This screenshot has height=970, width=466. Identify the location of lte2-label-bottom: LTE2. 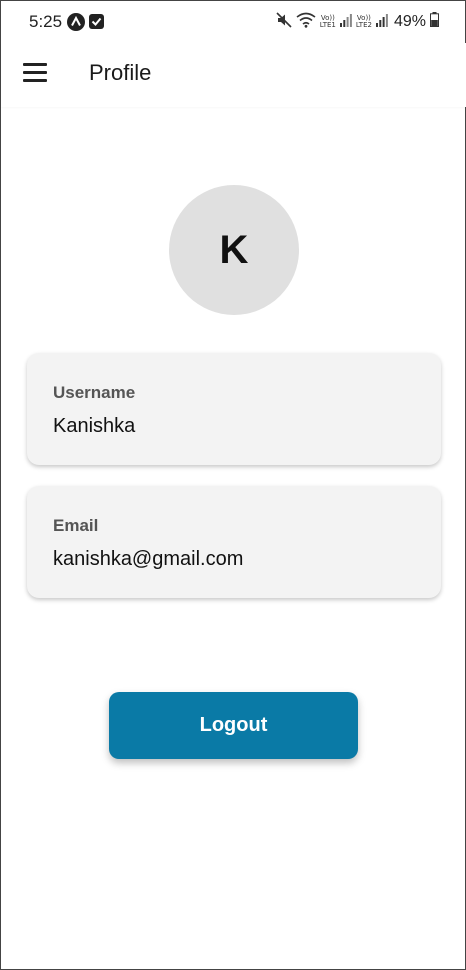
(363, 25).